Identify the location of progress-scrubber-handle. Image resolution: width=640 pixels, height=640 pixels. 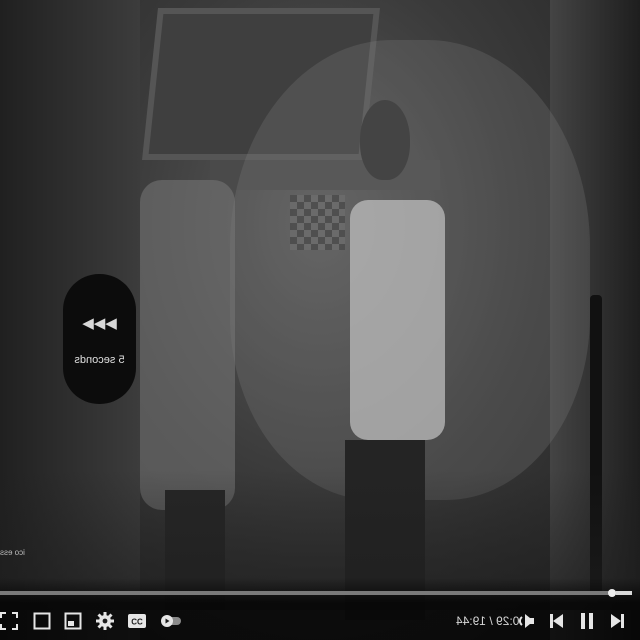
(612, 593).